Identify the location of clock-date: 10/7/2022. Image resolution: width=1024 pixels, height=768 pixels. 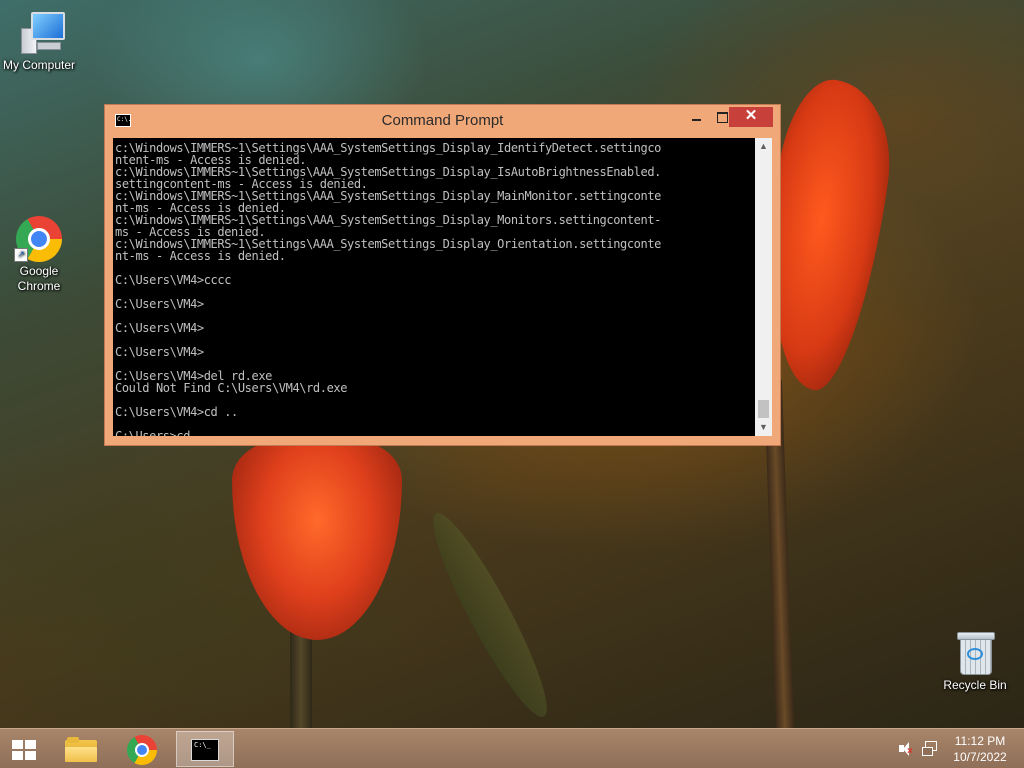
(980, 757).